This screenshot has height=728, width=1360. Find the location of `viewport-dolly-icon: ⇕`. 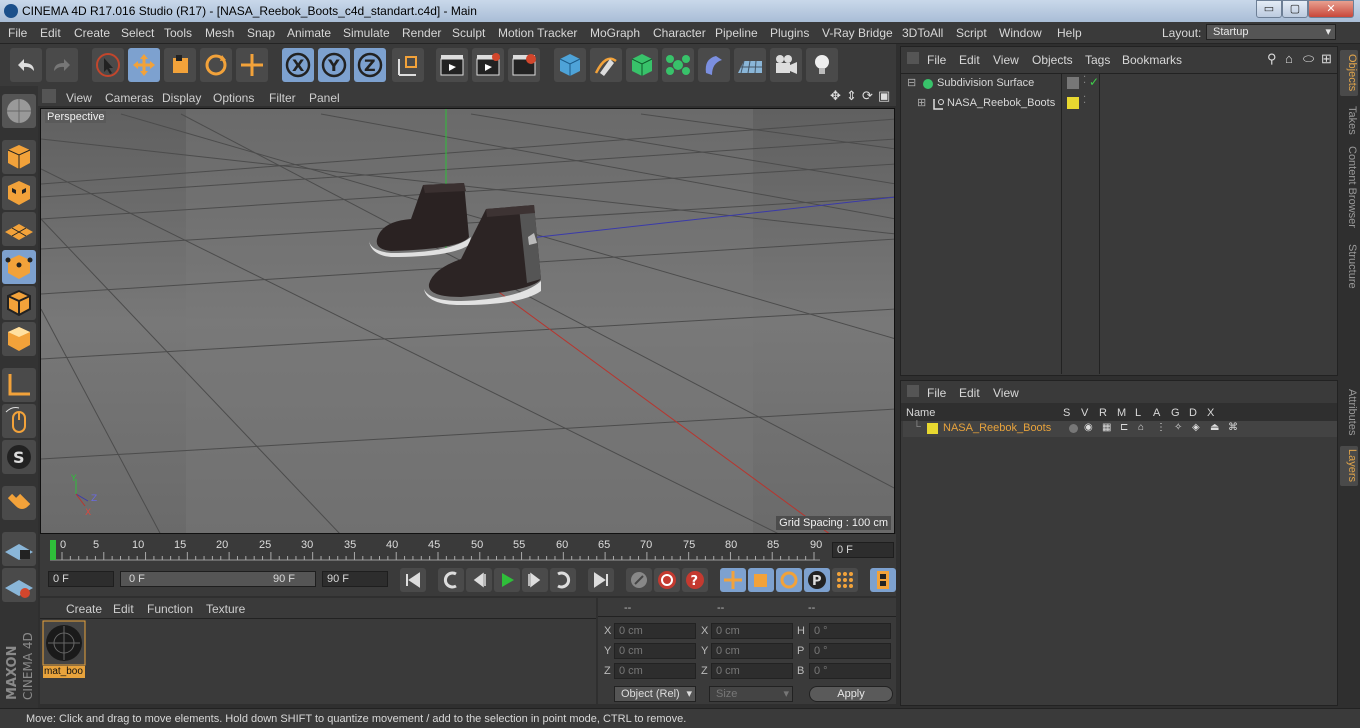

viewport-dolly-icon: ⇕ is located at coordinates (851, 96).